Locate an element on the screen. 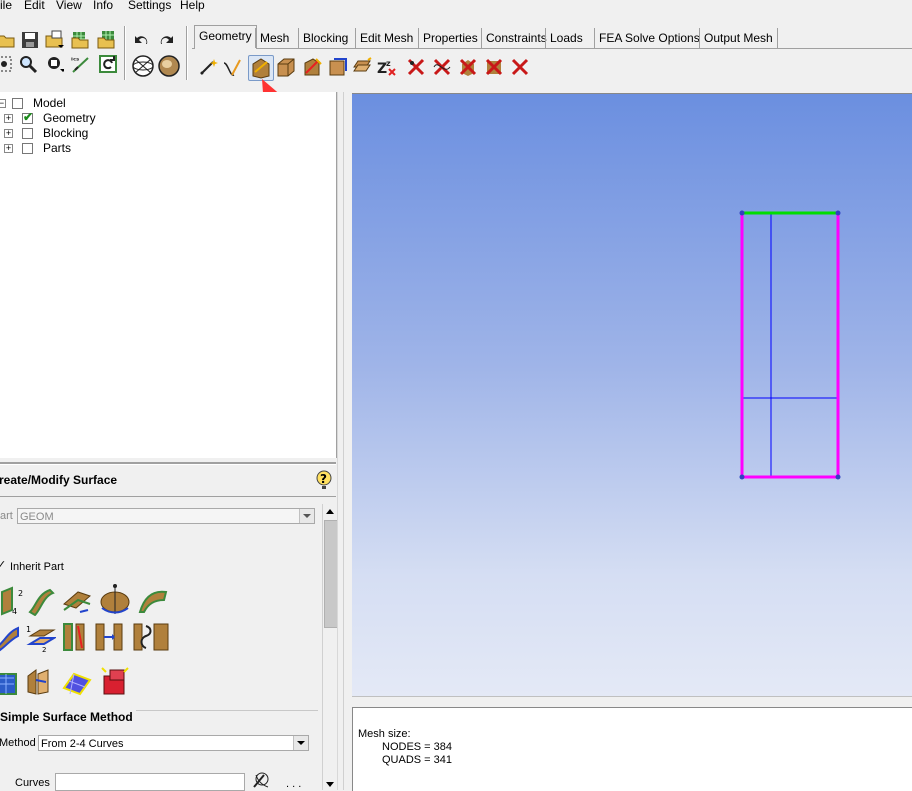 The image size is (912, 791). scrollbar-thumb is located at coordinates (331, 574).